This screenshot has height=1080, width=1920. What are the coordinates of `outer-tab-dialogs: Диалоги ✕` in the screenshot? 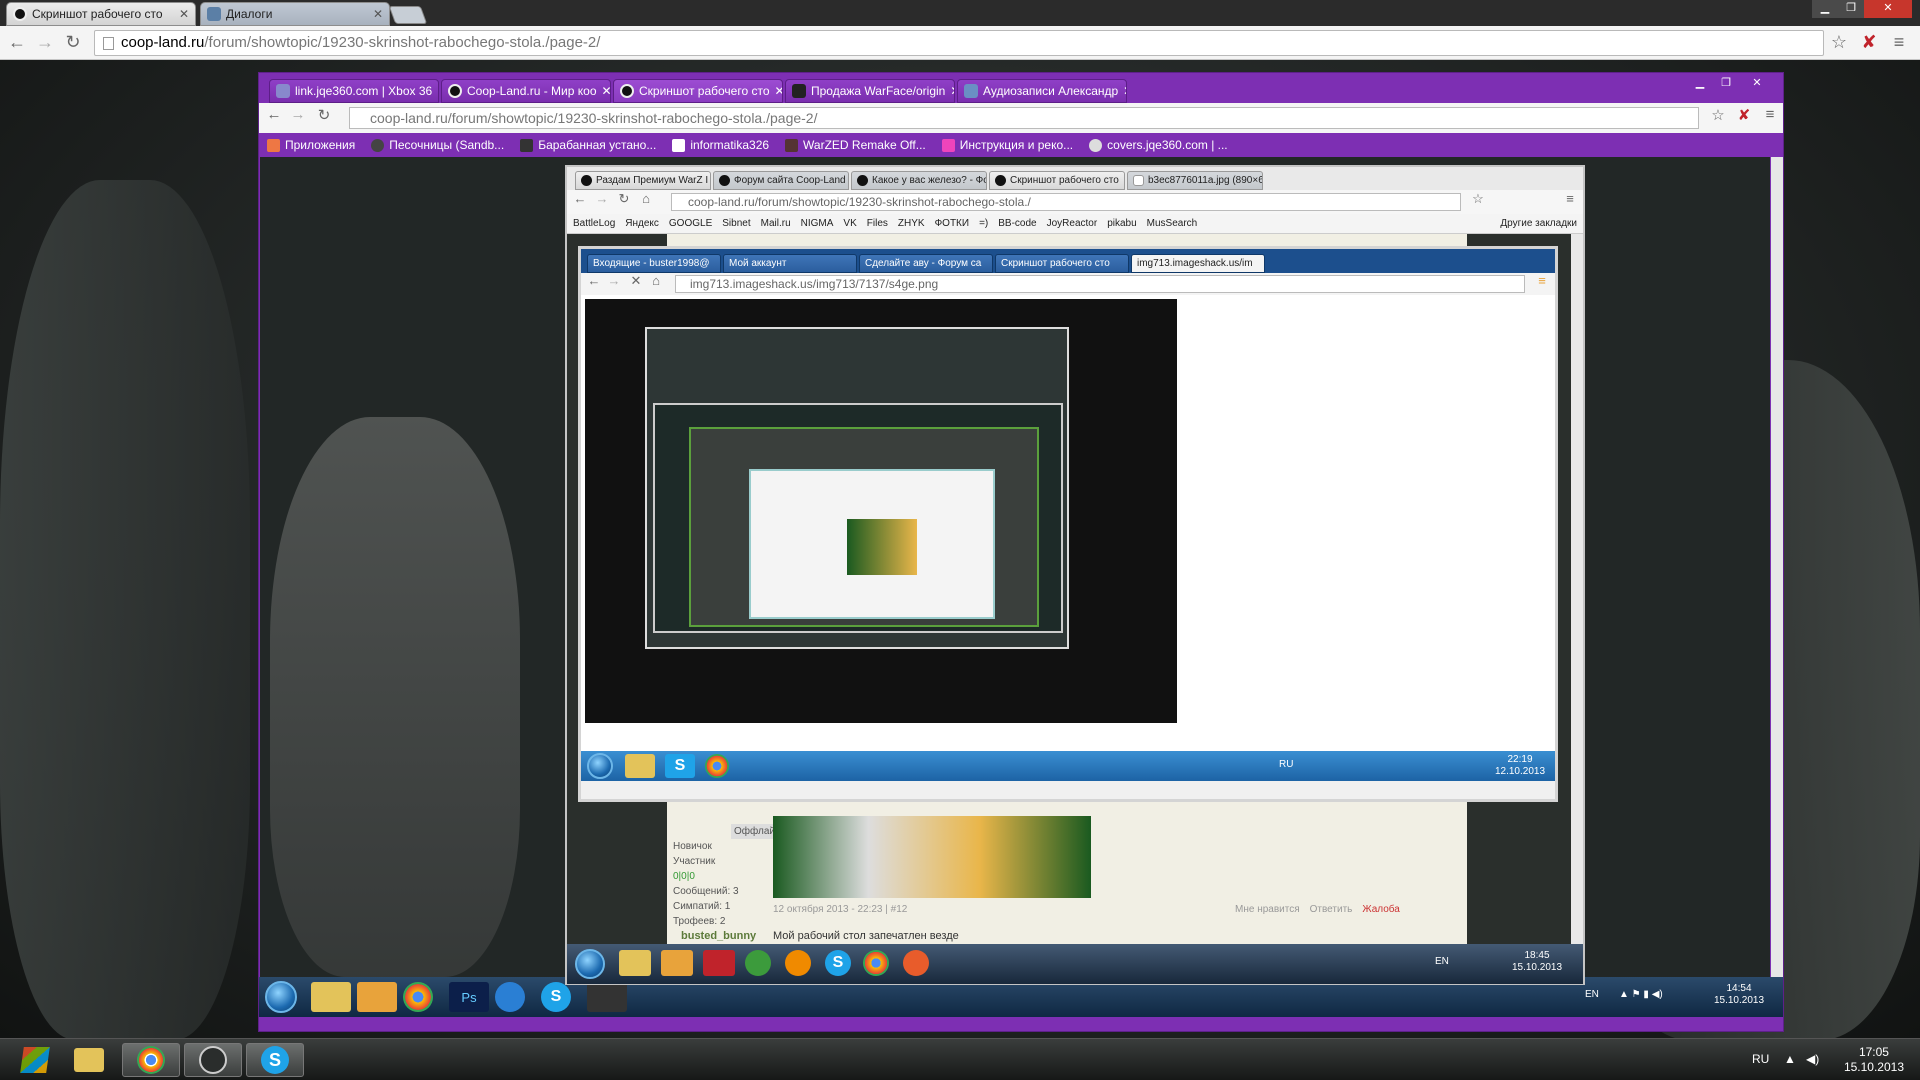 It's located at (295, 14).